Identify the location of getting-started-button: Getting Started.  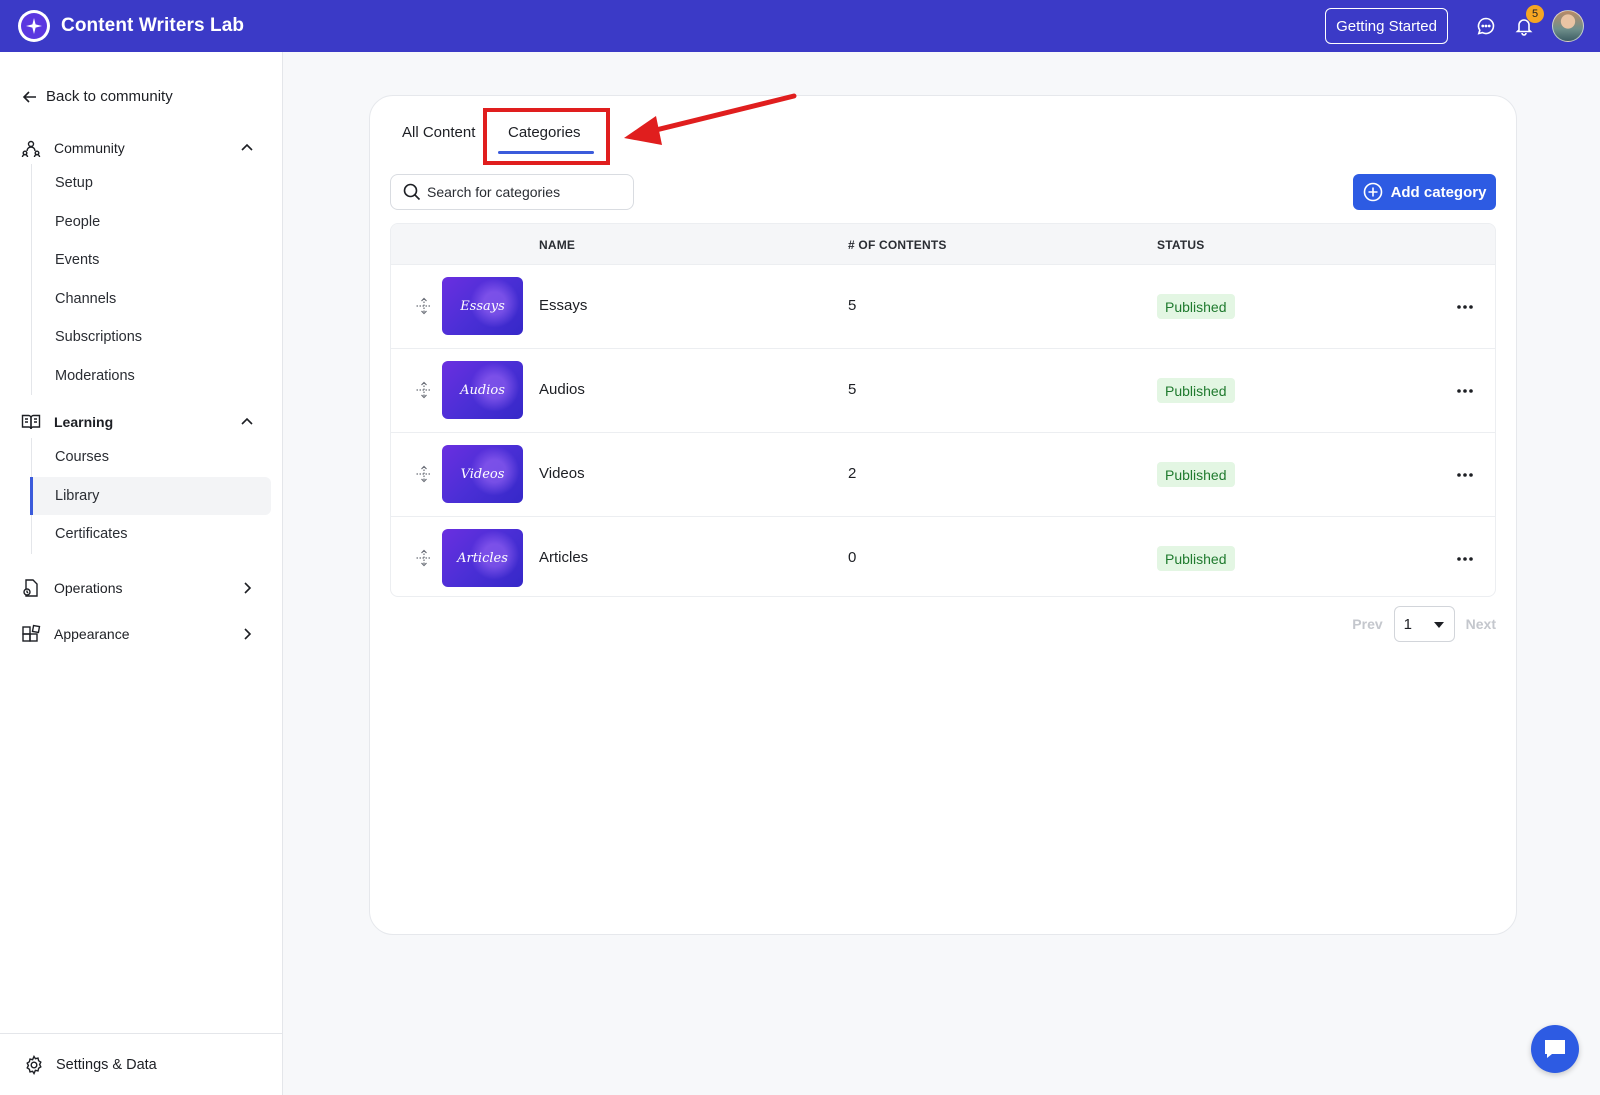
(1386, 26).